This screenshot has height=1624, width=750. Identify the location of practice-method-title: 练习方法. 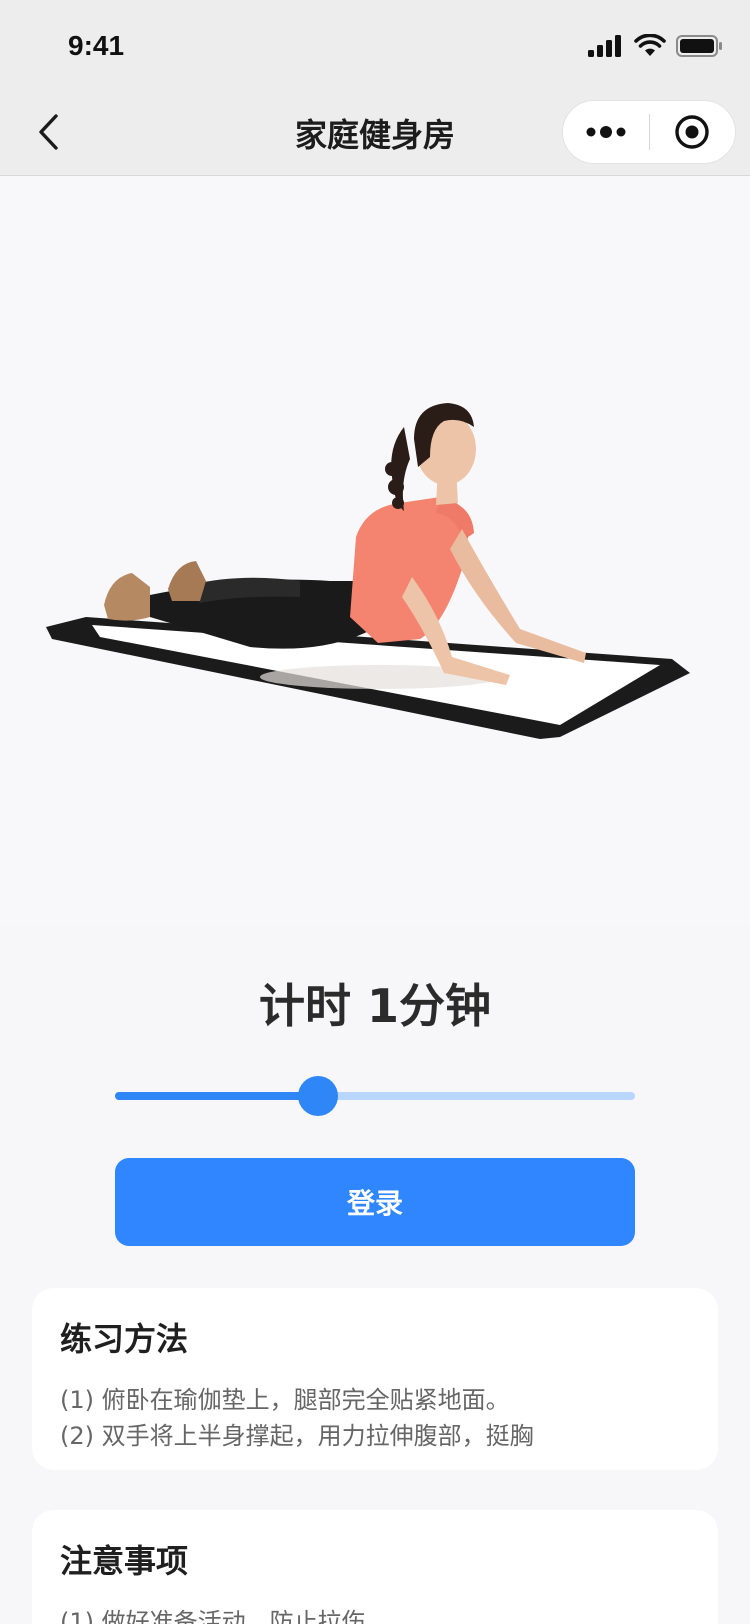
(124, 1339).